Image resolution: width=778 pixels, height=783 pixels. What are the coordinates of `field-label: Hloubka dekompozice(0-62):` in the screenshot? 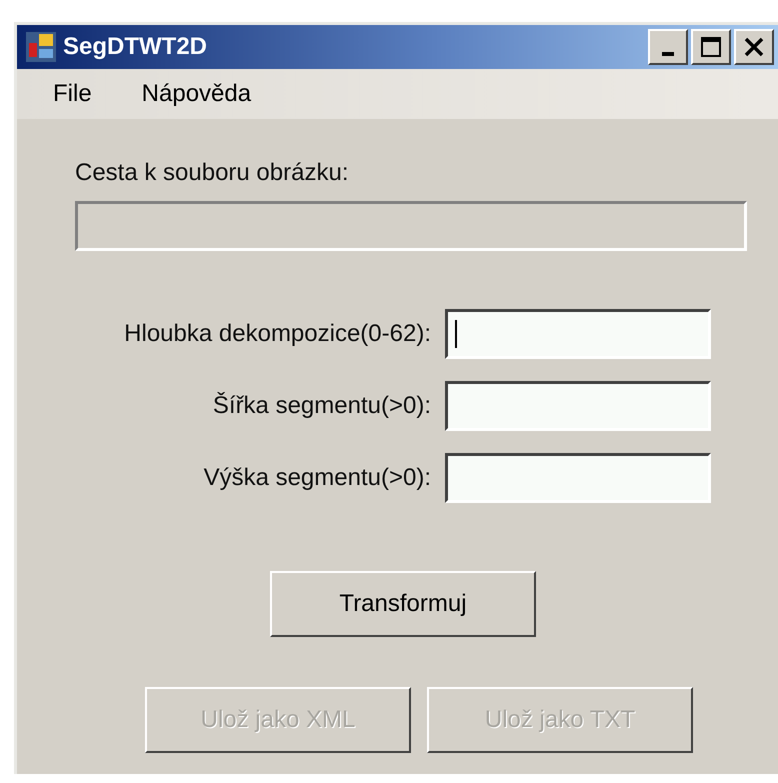 It's located at (277, 334).